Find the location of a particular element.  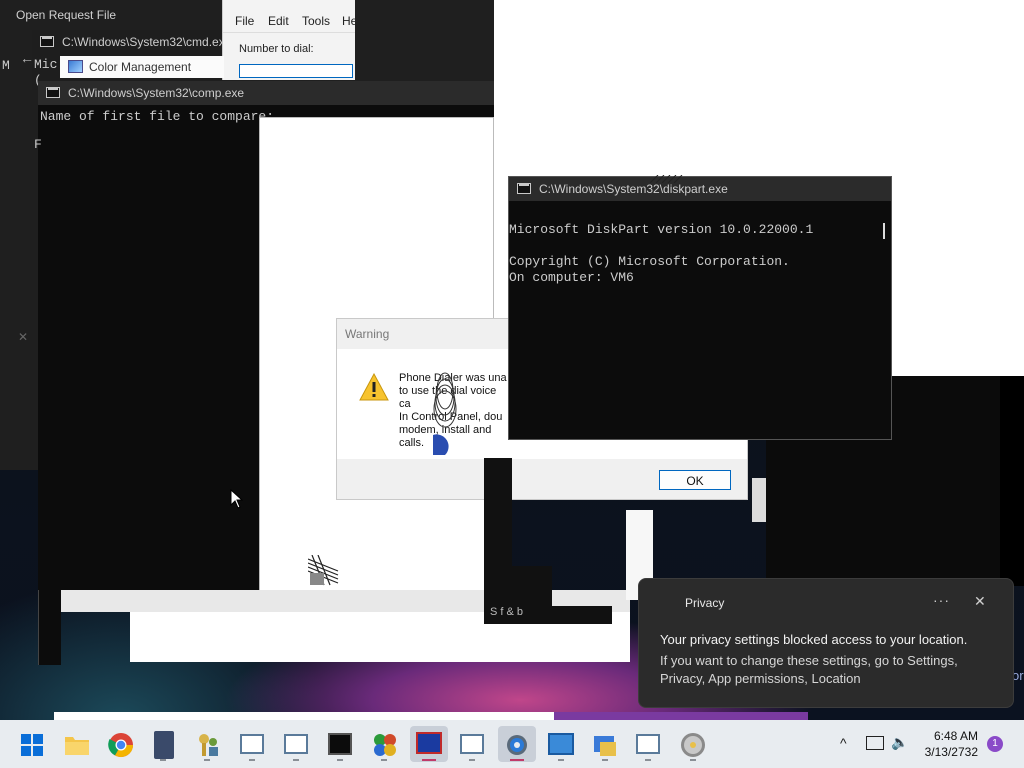

more-options-icon: ··· is located at coordinates (941, 600).